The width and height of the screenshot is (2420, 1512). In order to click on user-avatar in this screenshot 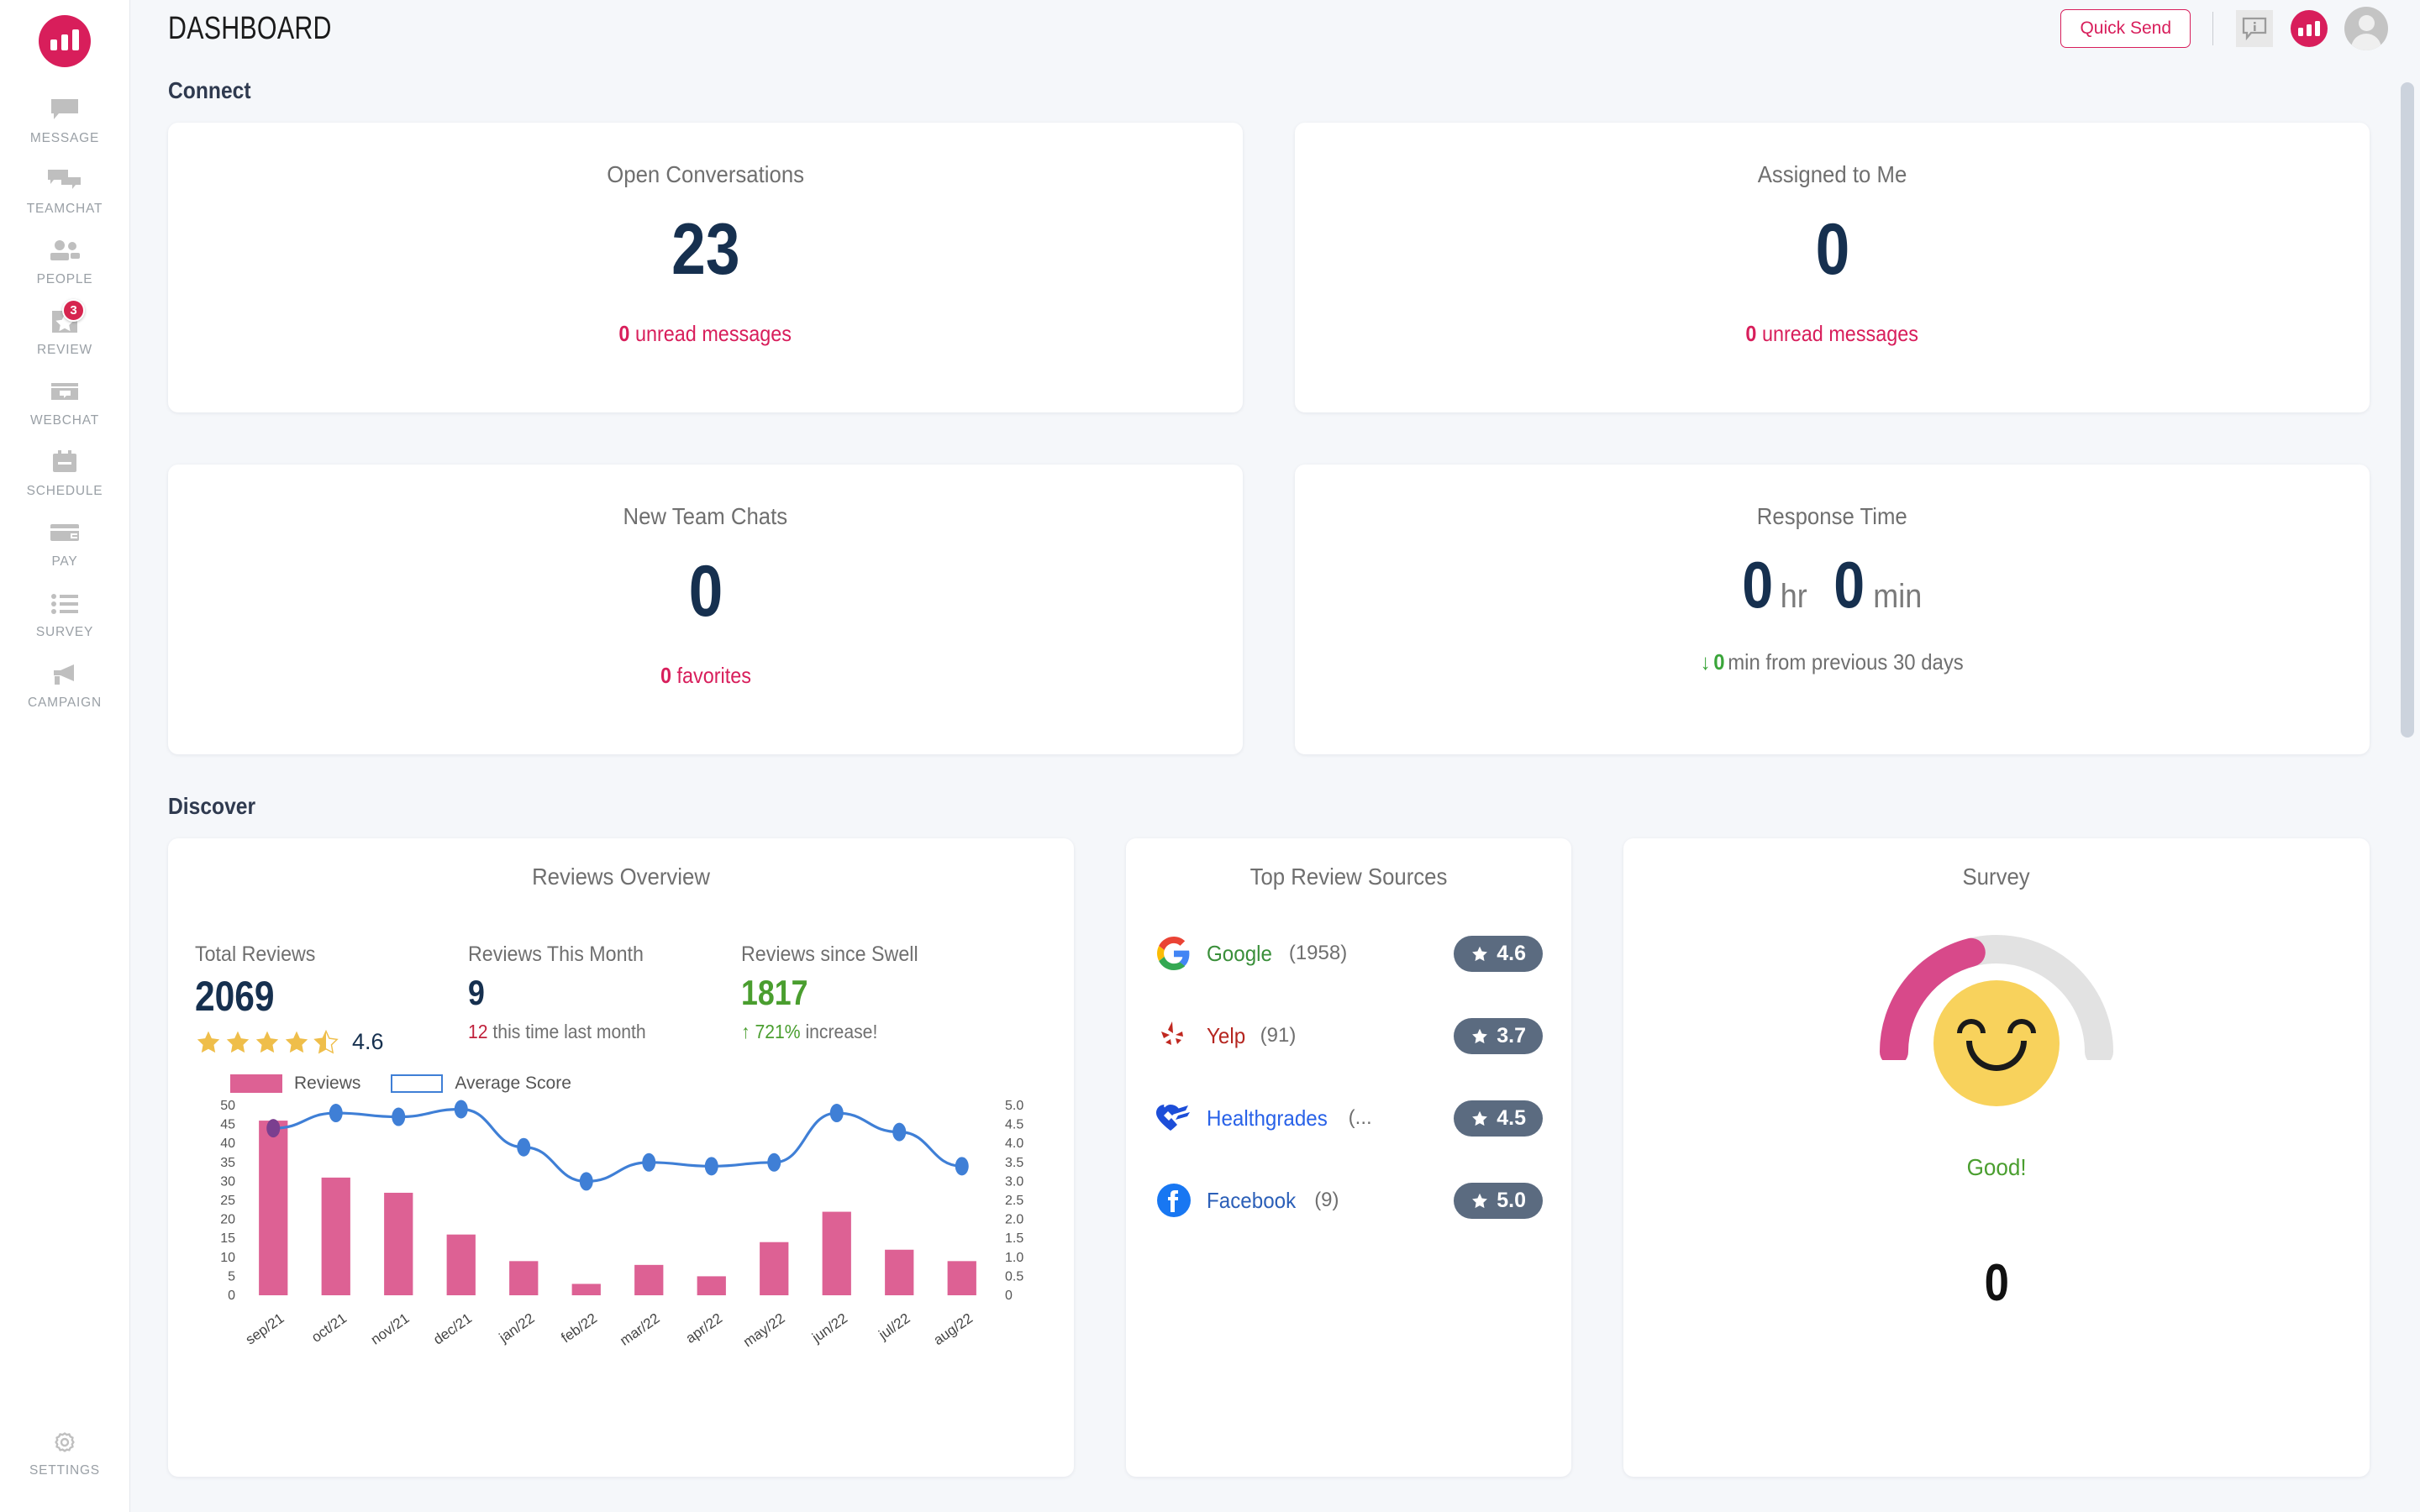, I will do `click(2366, 28)`.